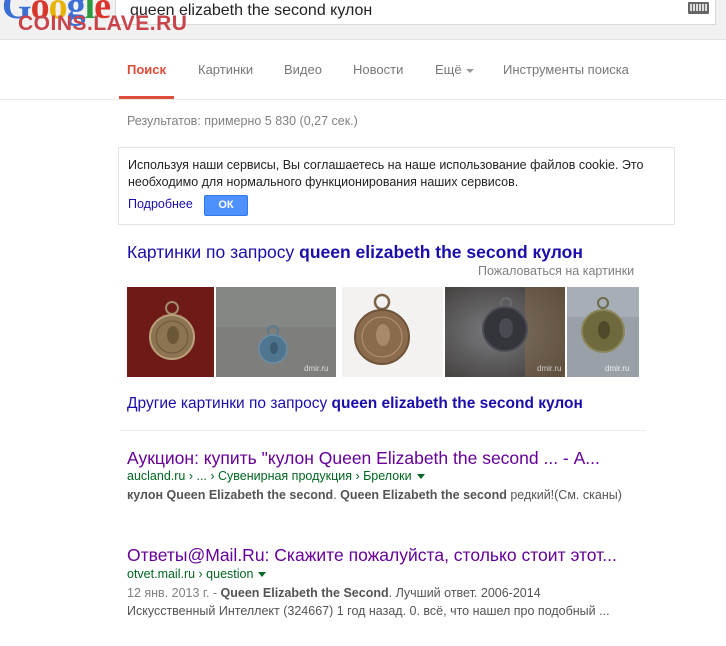 The height and width of the screenshot is (646, 726). I want to click on chevron-down-icon, so click(469, 70).